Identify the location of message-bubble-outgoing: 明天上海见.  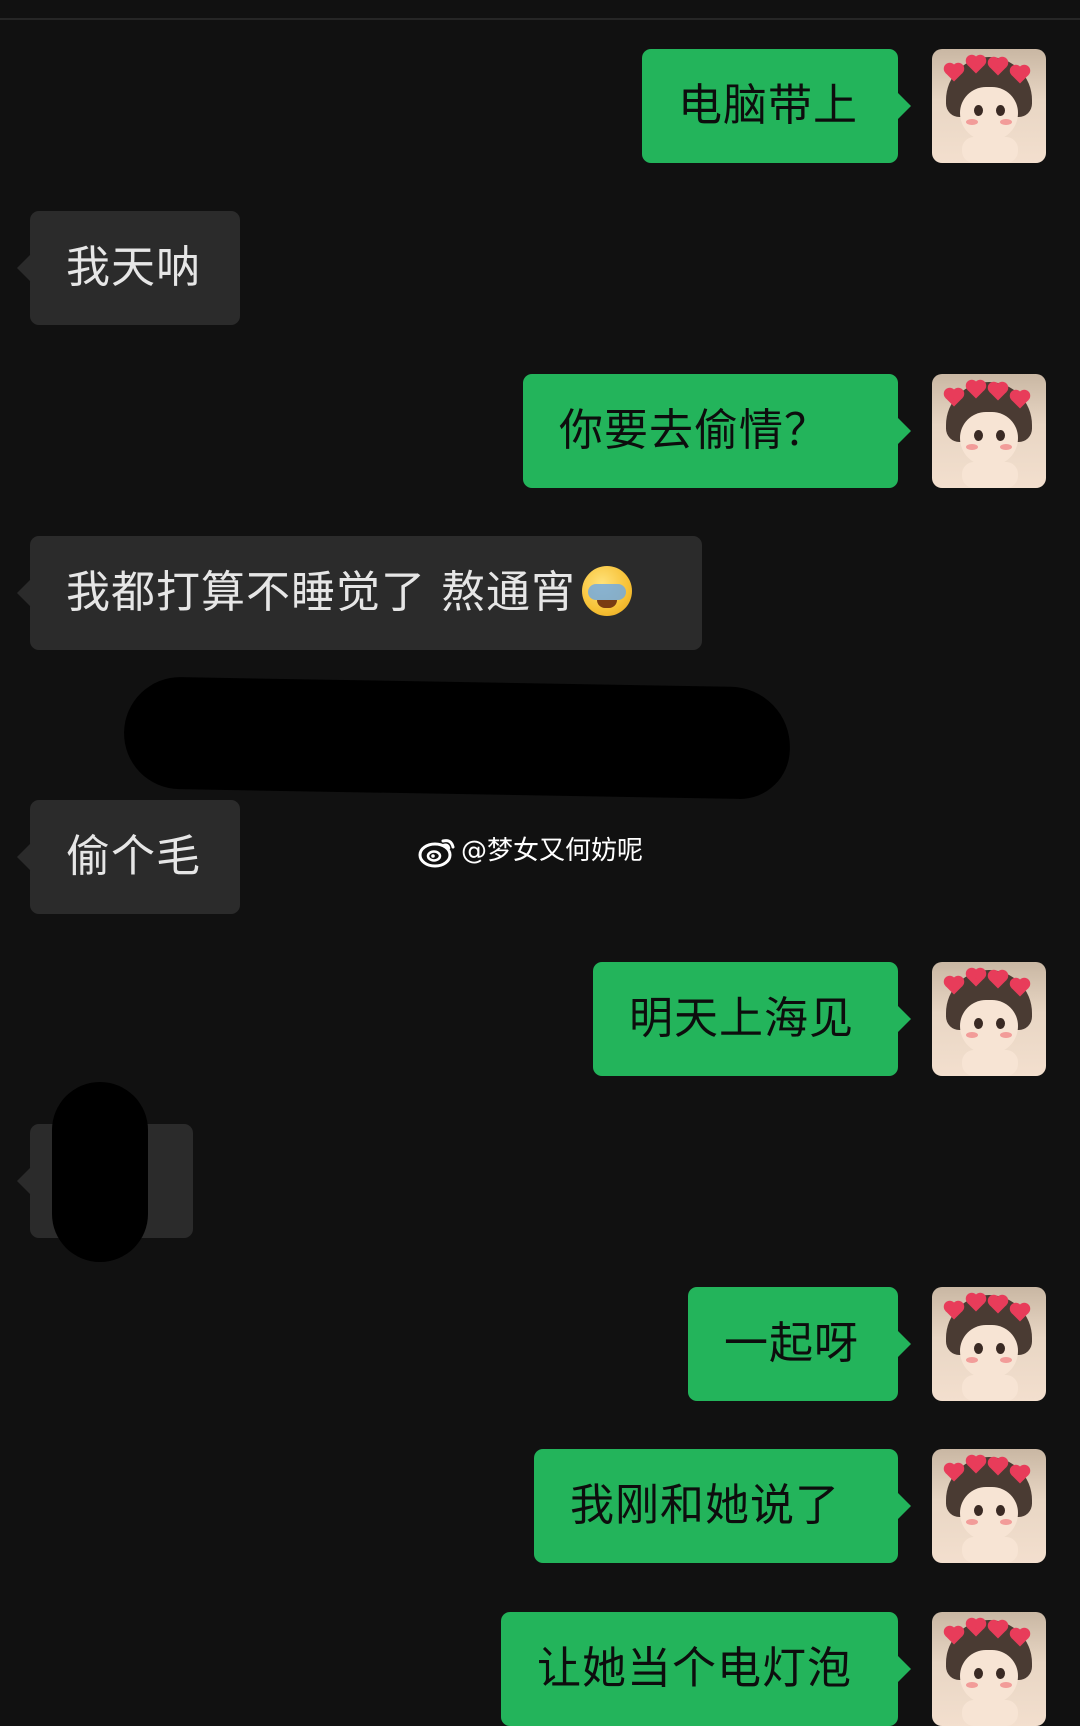
(752, 1019).